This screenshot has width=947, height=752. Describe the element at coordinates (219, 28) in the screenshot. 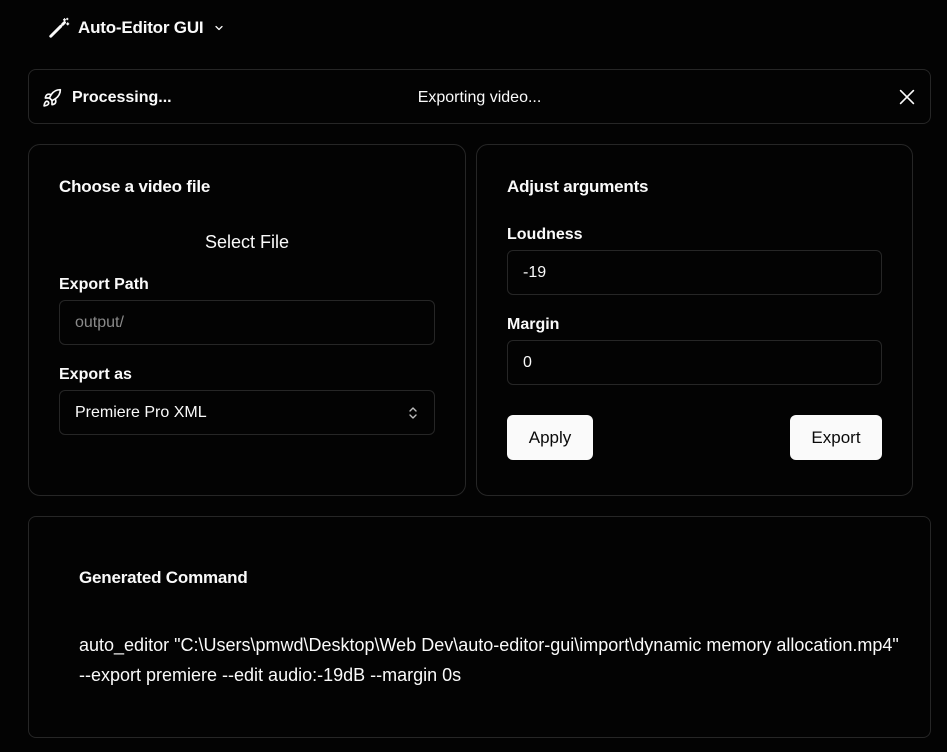

I see `chevron-down-icon` at that location.